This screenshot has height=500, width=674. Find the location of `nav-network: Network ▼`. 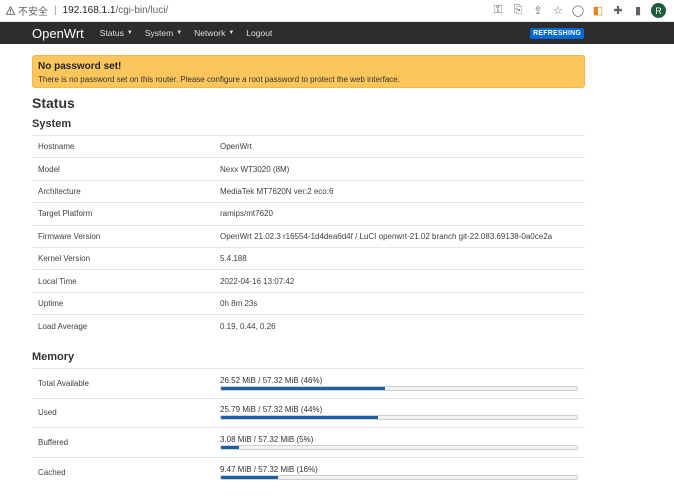

nav-network: Network ▼ is located at coordinates (214, 33).